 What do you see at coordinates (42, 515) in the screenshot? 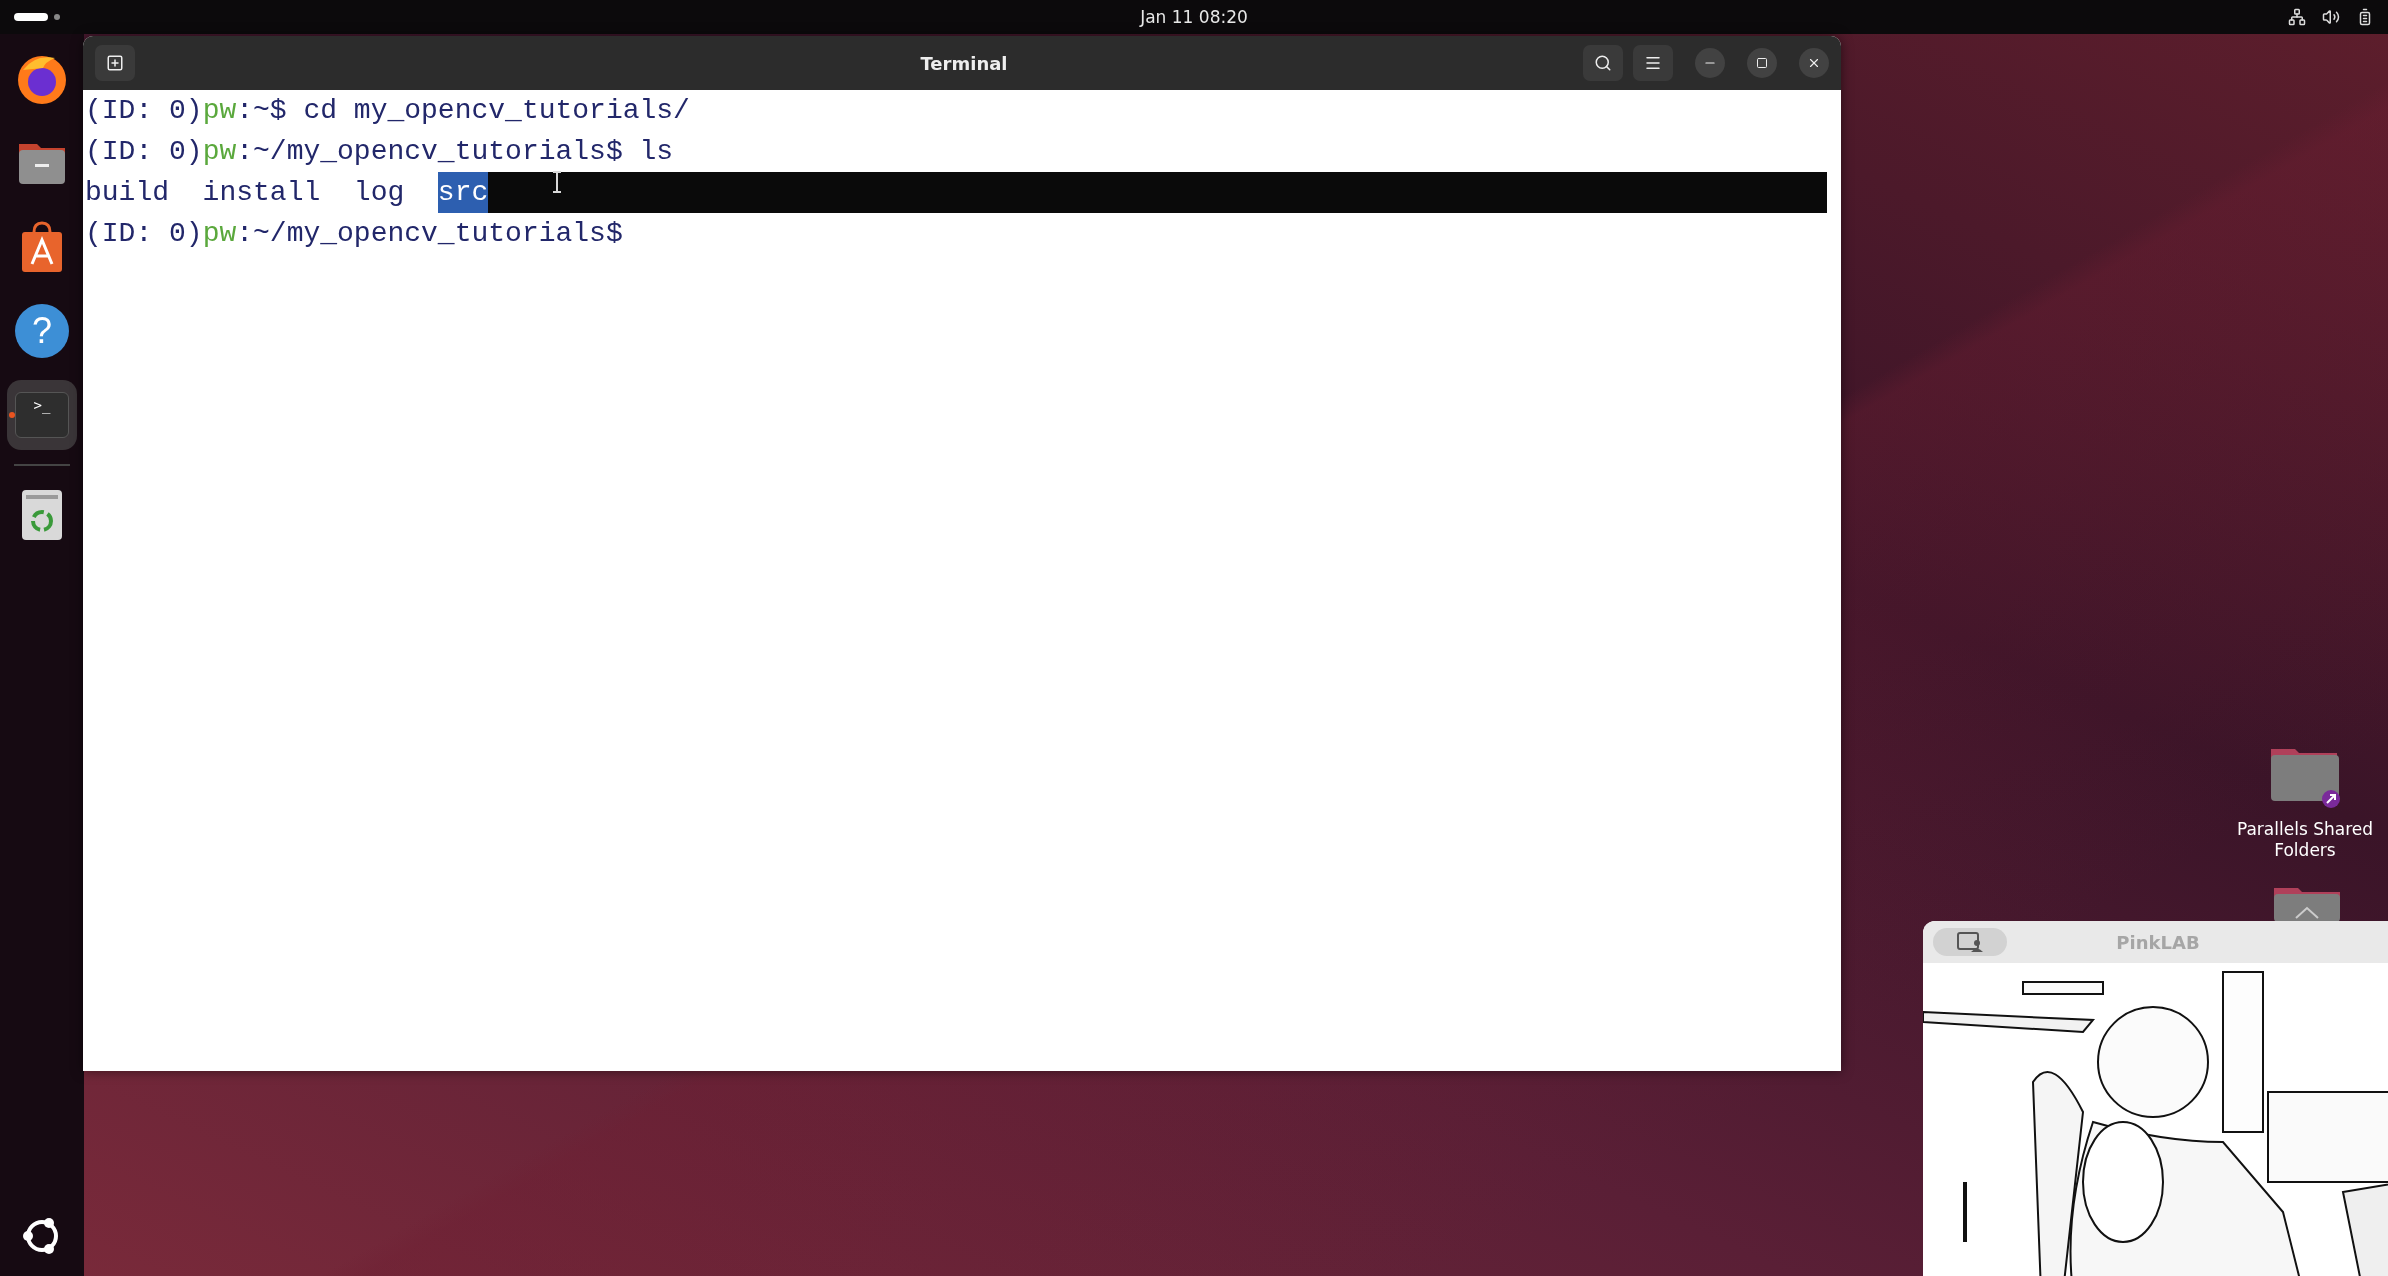
I see `trash-icon` at bounding box center [42, 515].